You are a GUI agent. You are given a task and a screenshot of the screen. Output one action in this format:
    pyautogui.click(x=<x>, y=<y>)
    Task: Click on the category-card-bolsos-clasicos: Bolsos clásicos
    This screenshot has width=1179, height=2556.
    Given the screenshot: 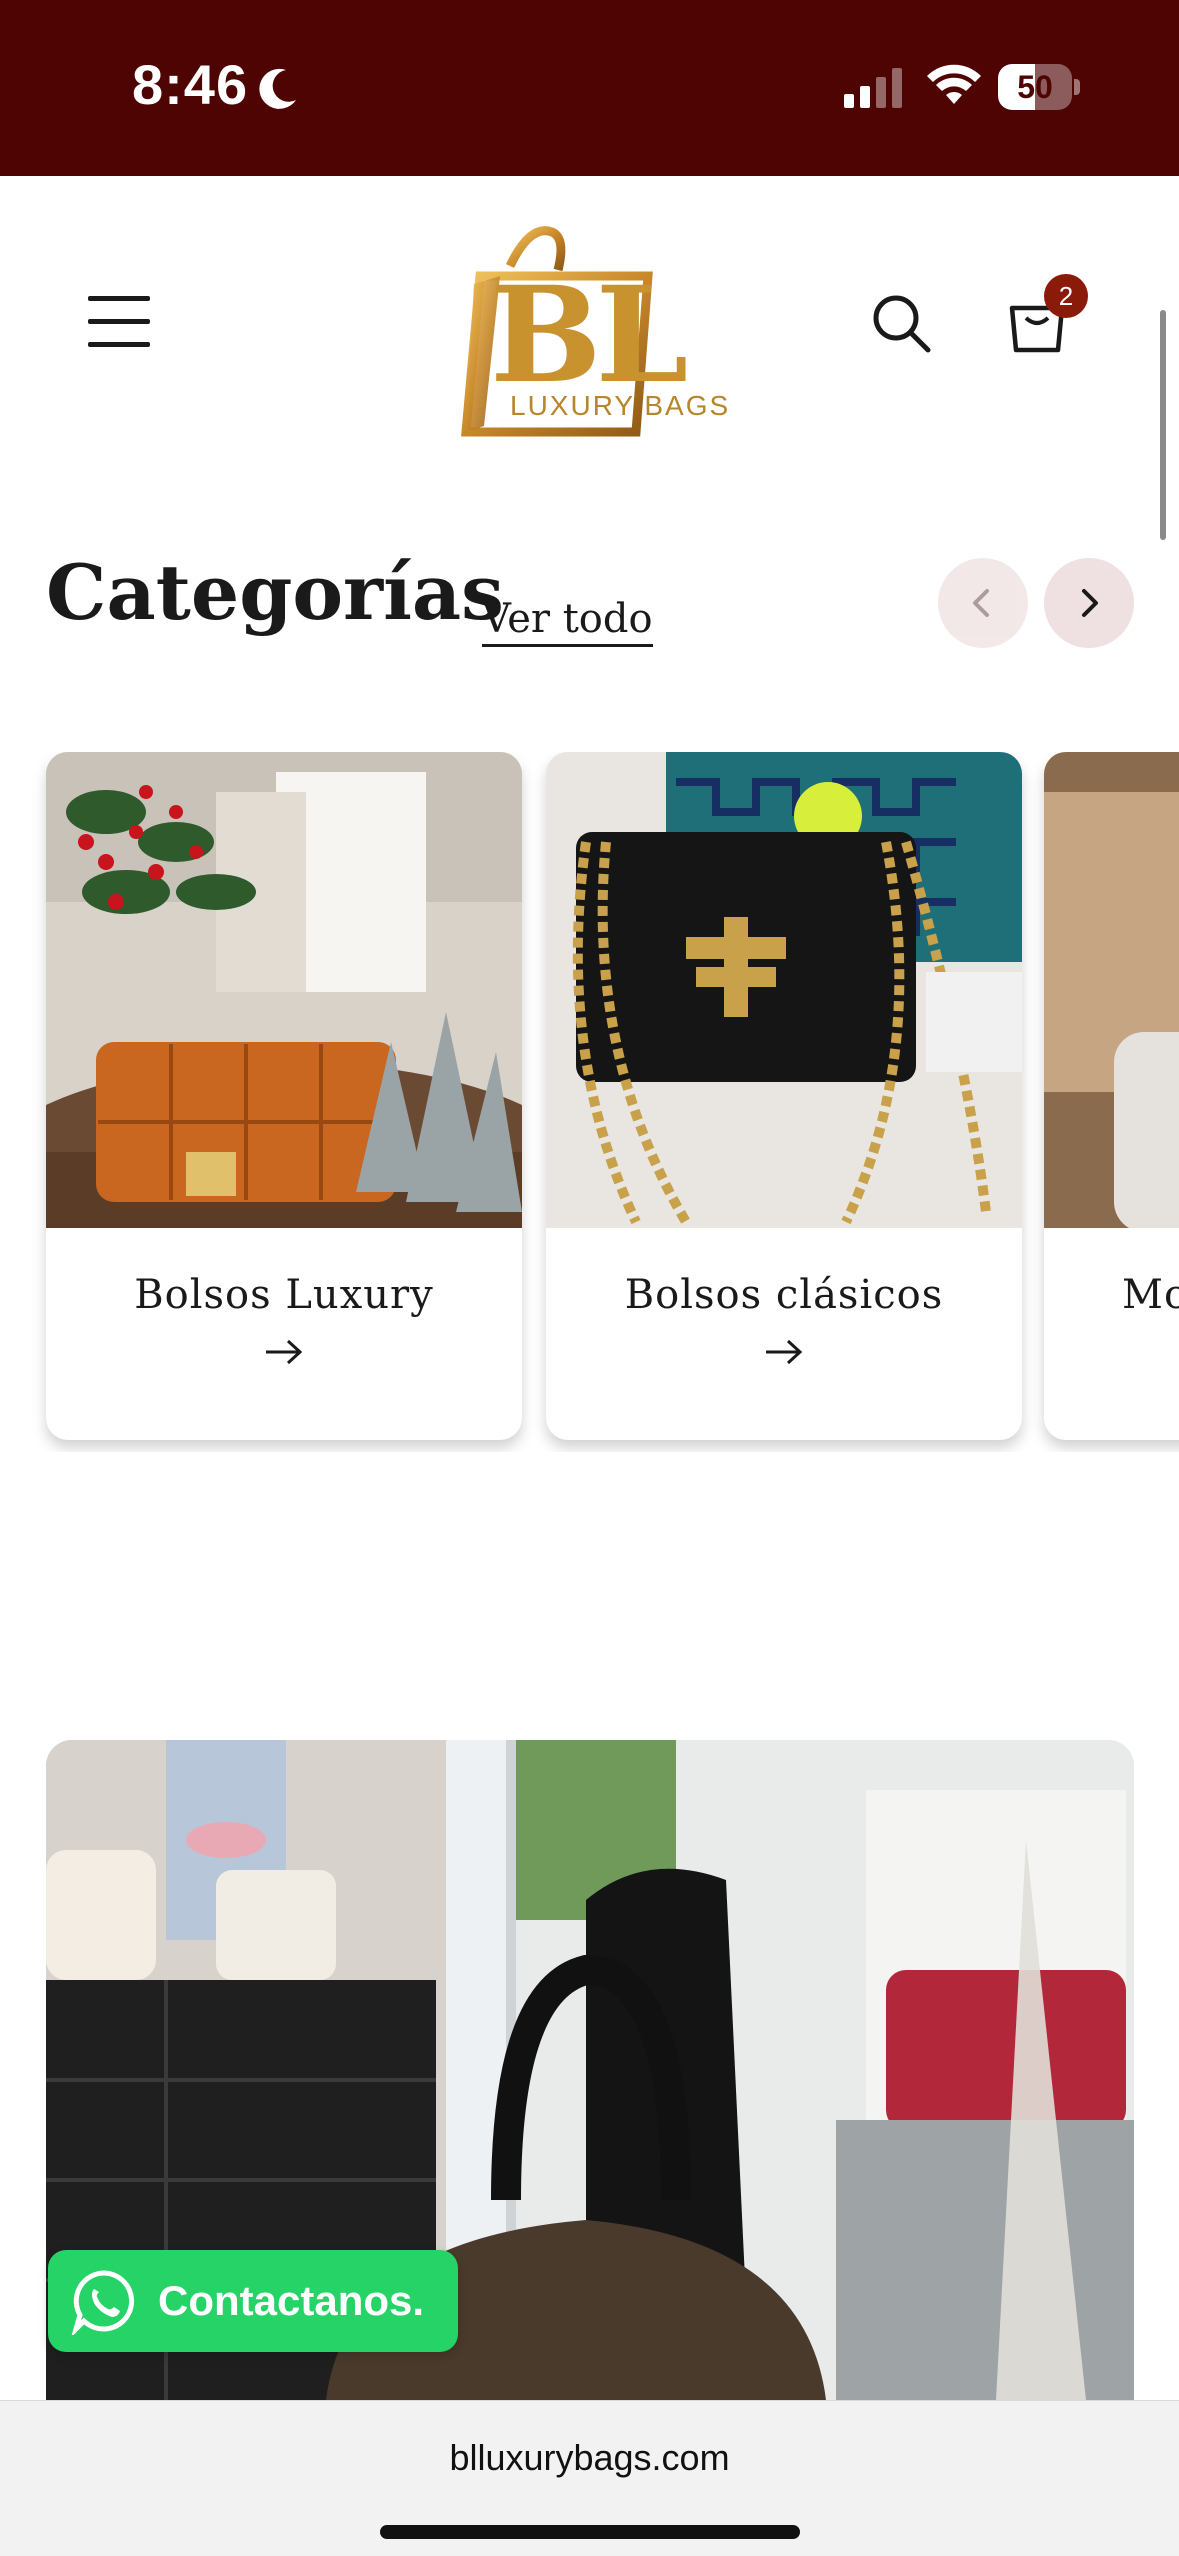 What is the action you would take?
    pyautogui.click(x=784, y=1096)
    